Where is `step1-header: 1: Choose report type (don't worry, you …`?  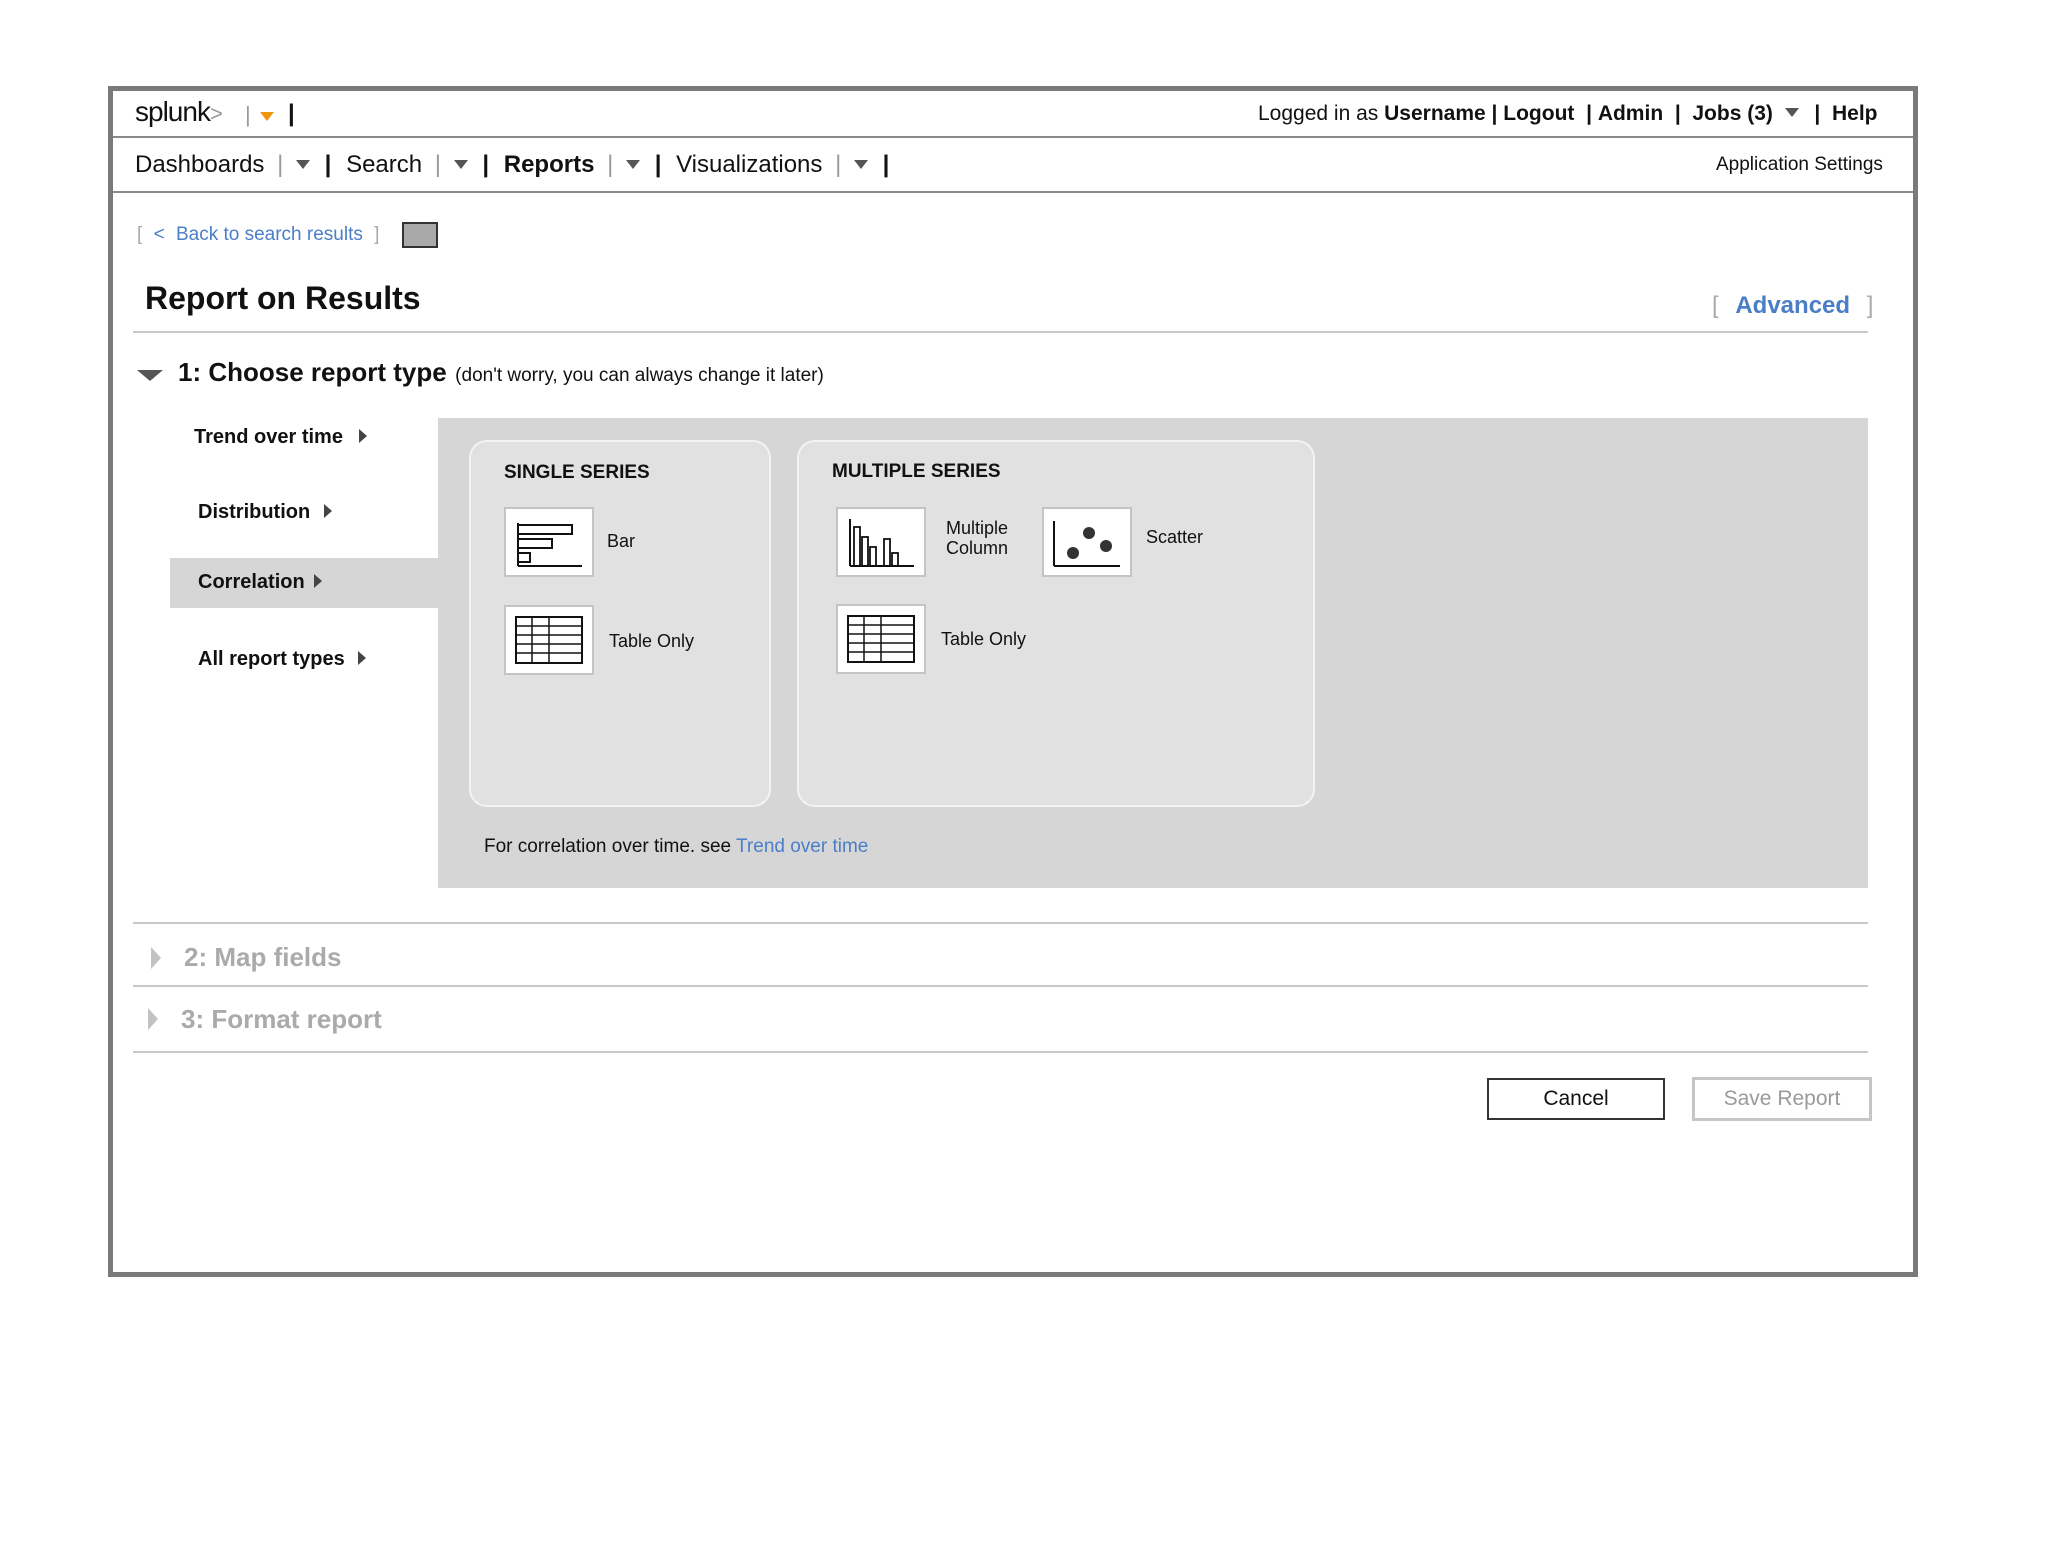
step1-header: 1: Choose report type (don't worry, you … is located at coordinates (501, 372).